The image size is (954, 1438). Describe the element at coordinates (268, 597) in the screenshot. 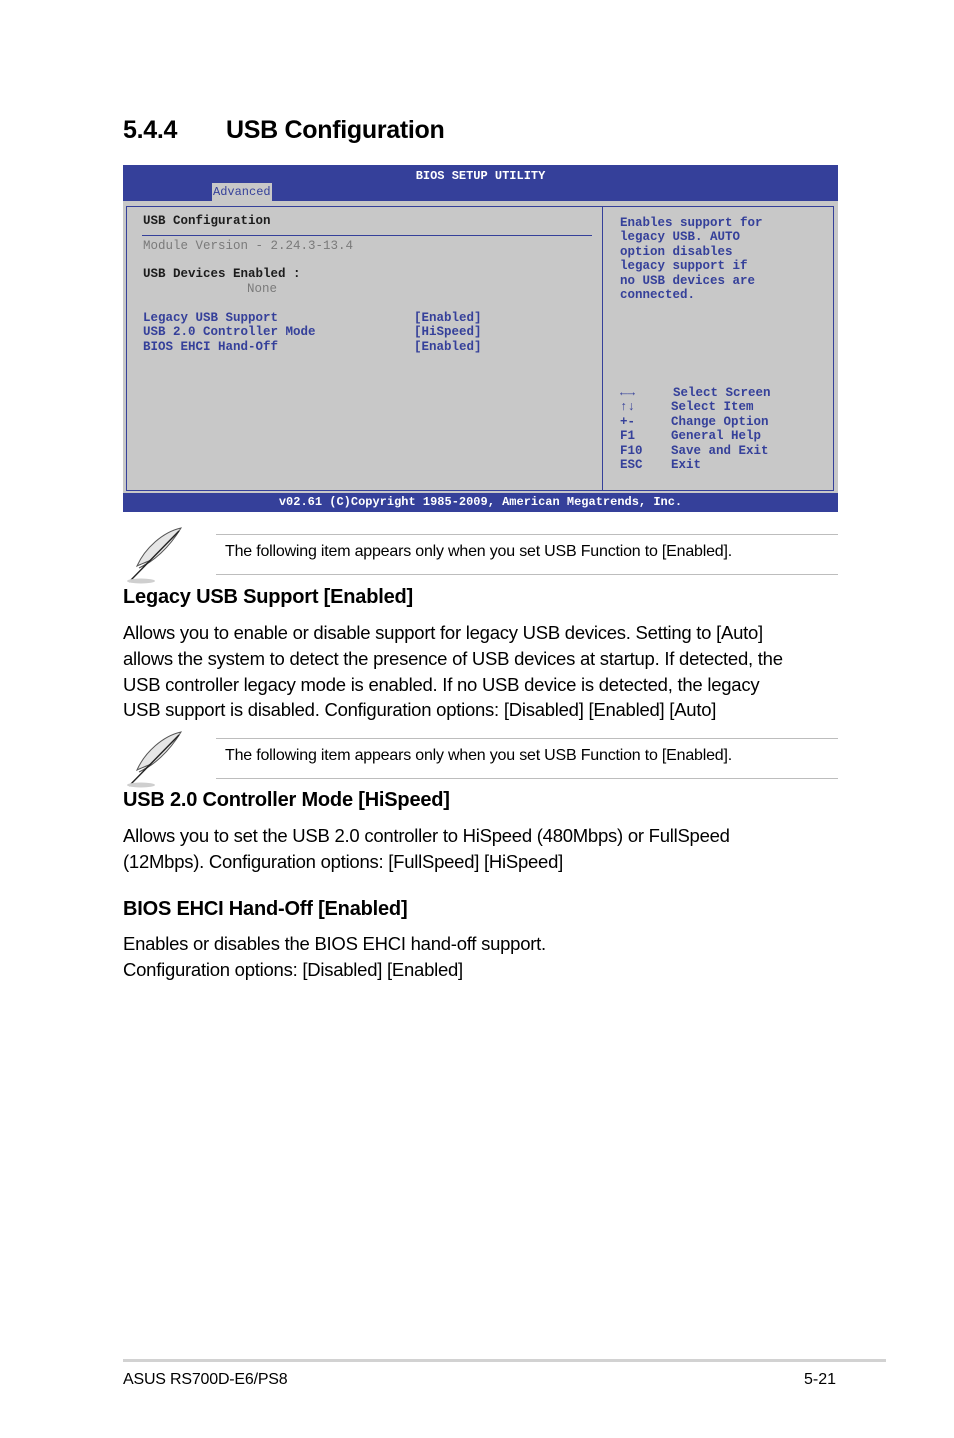

I see `subsection-heading: Legacy USB Support [Enabled]` at that location.